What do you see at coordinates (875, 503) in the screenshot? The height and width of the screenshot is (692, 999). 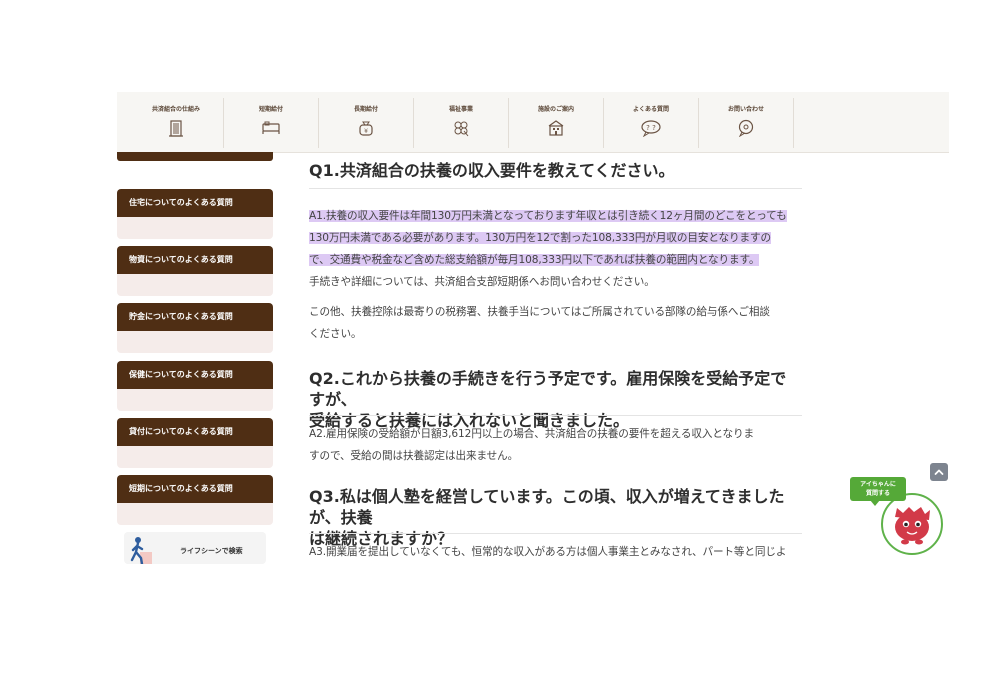 I see `ai-bubble-tail` at bounding box center [875, 503].